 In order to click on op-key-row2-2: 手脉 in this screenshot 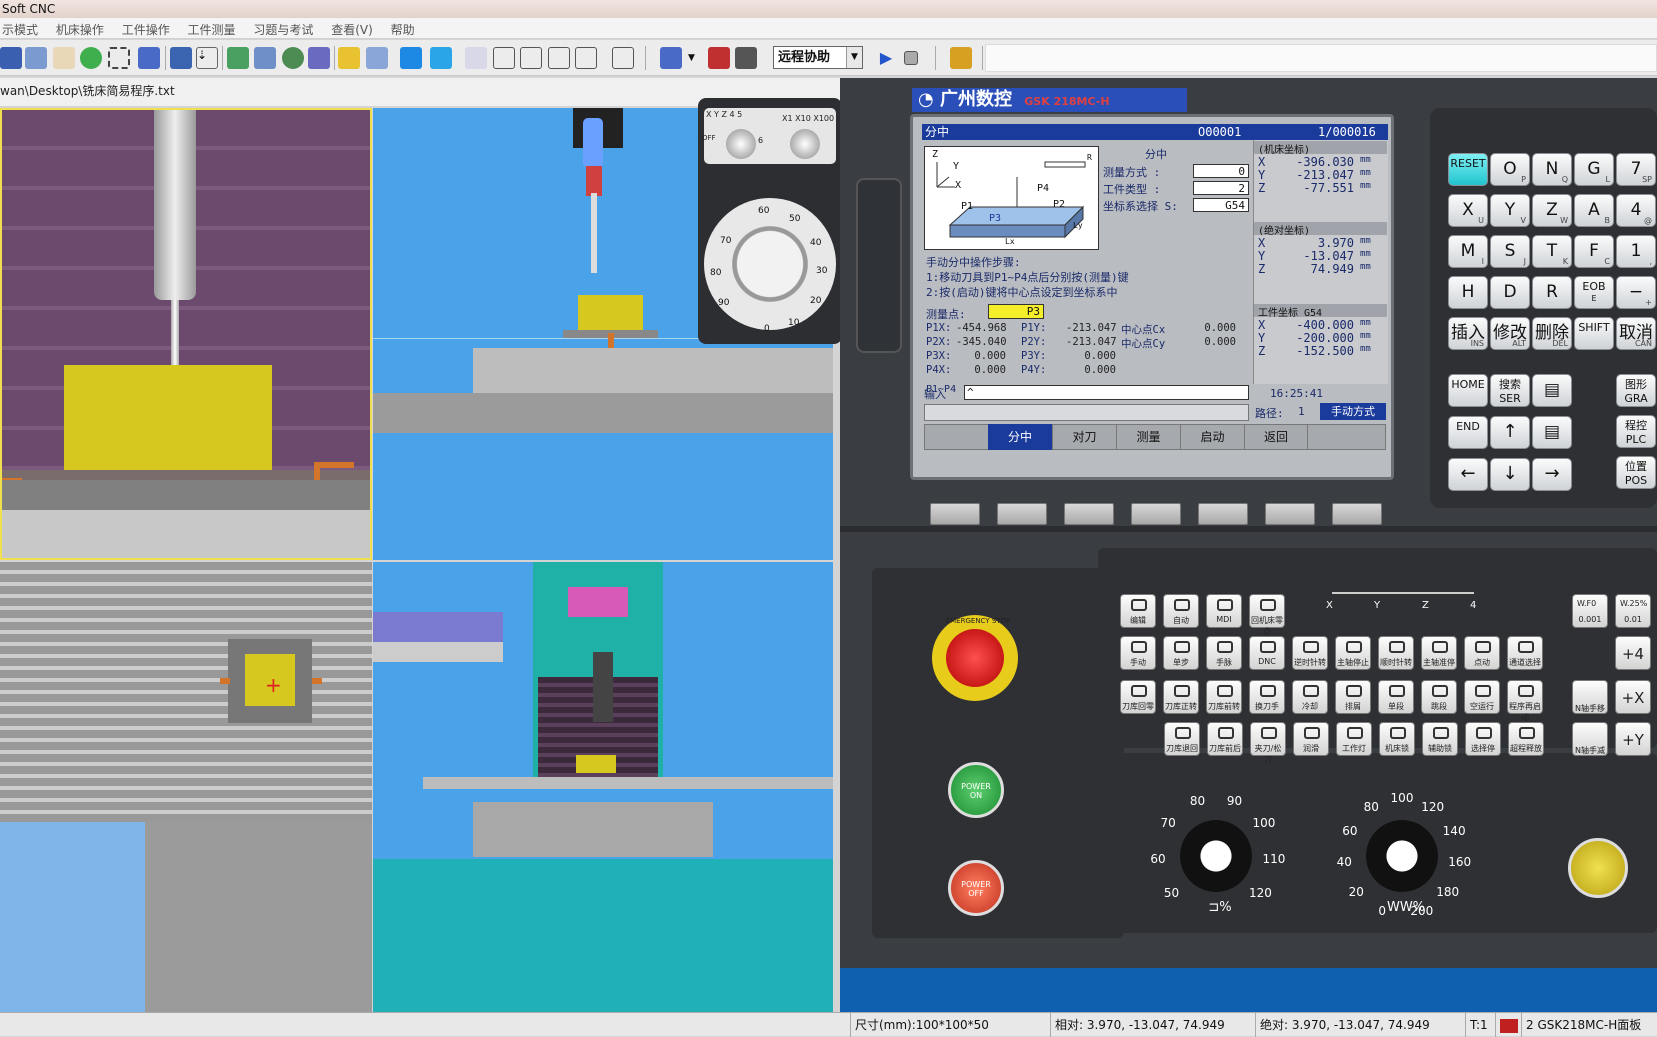, I will do `click(1224, 653)`.